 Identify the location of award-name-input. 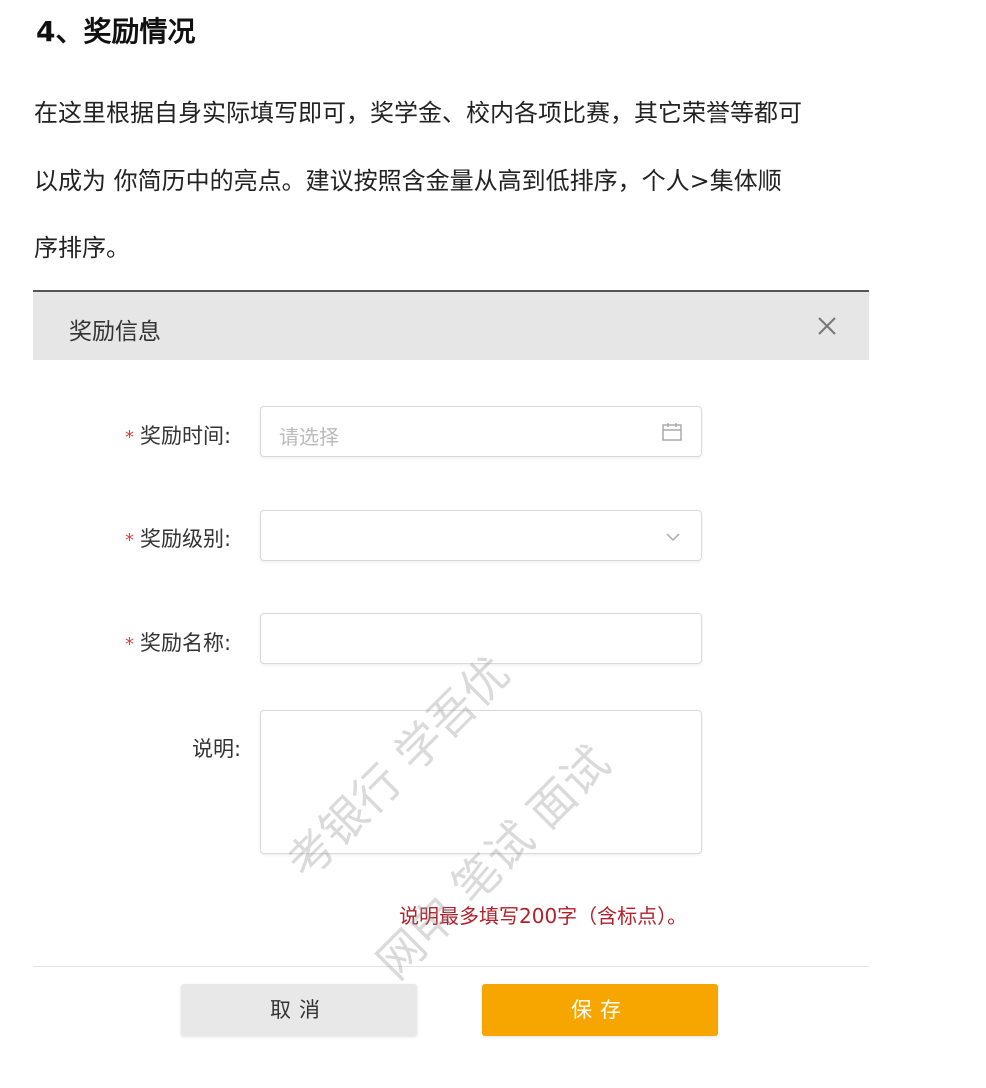
(481, 638).